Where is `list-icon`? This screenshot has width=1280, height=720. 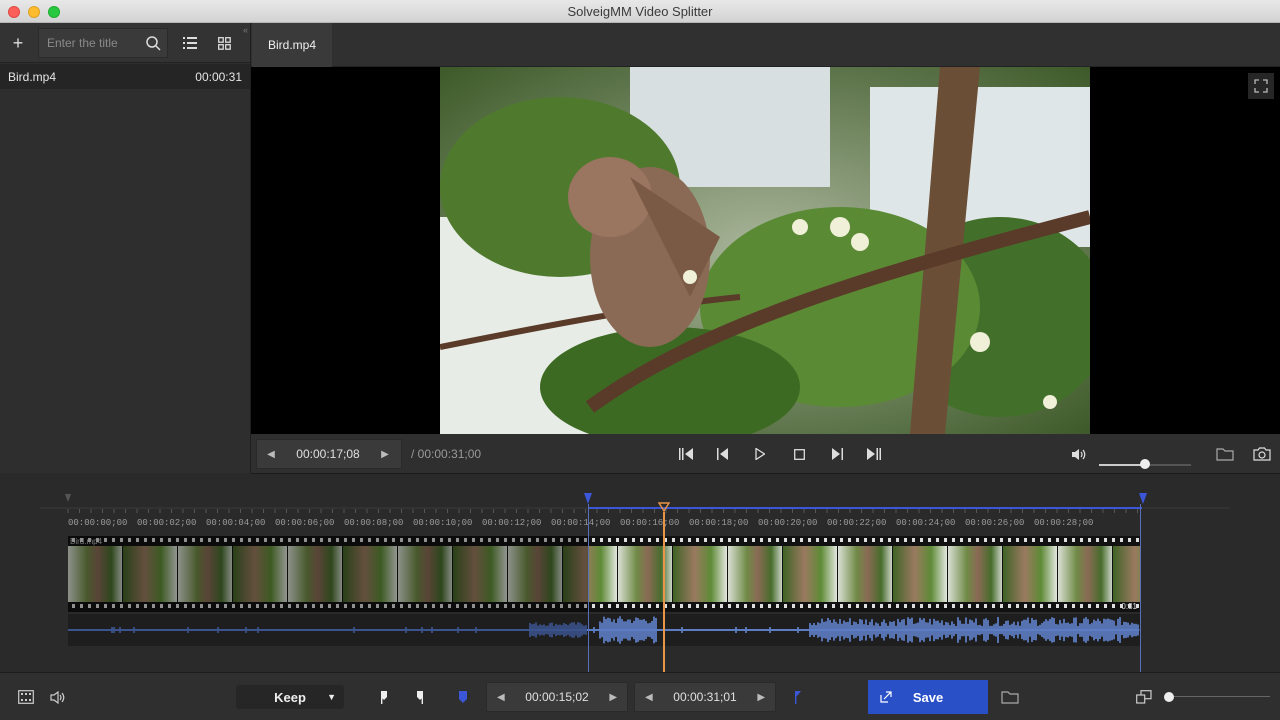
list-icon is located at coordinates (190, 43).